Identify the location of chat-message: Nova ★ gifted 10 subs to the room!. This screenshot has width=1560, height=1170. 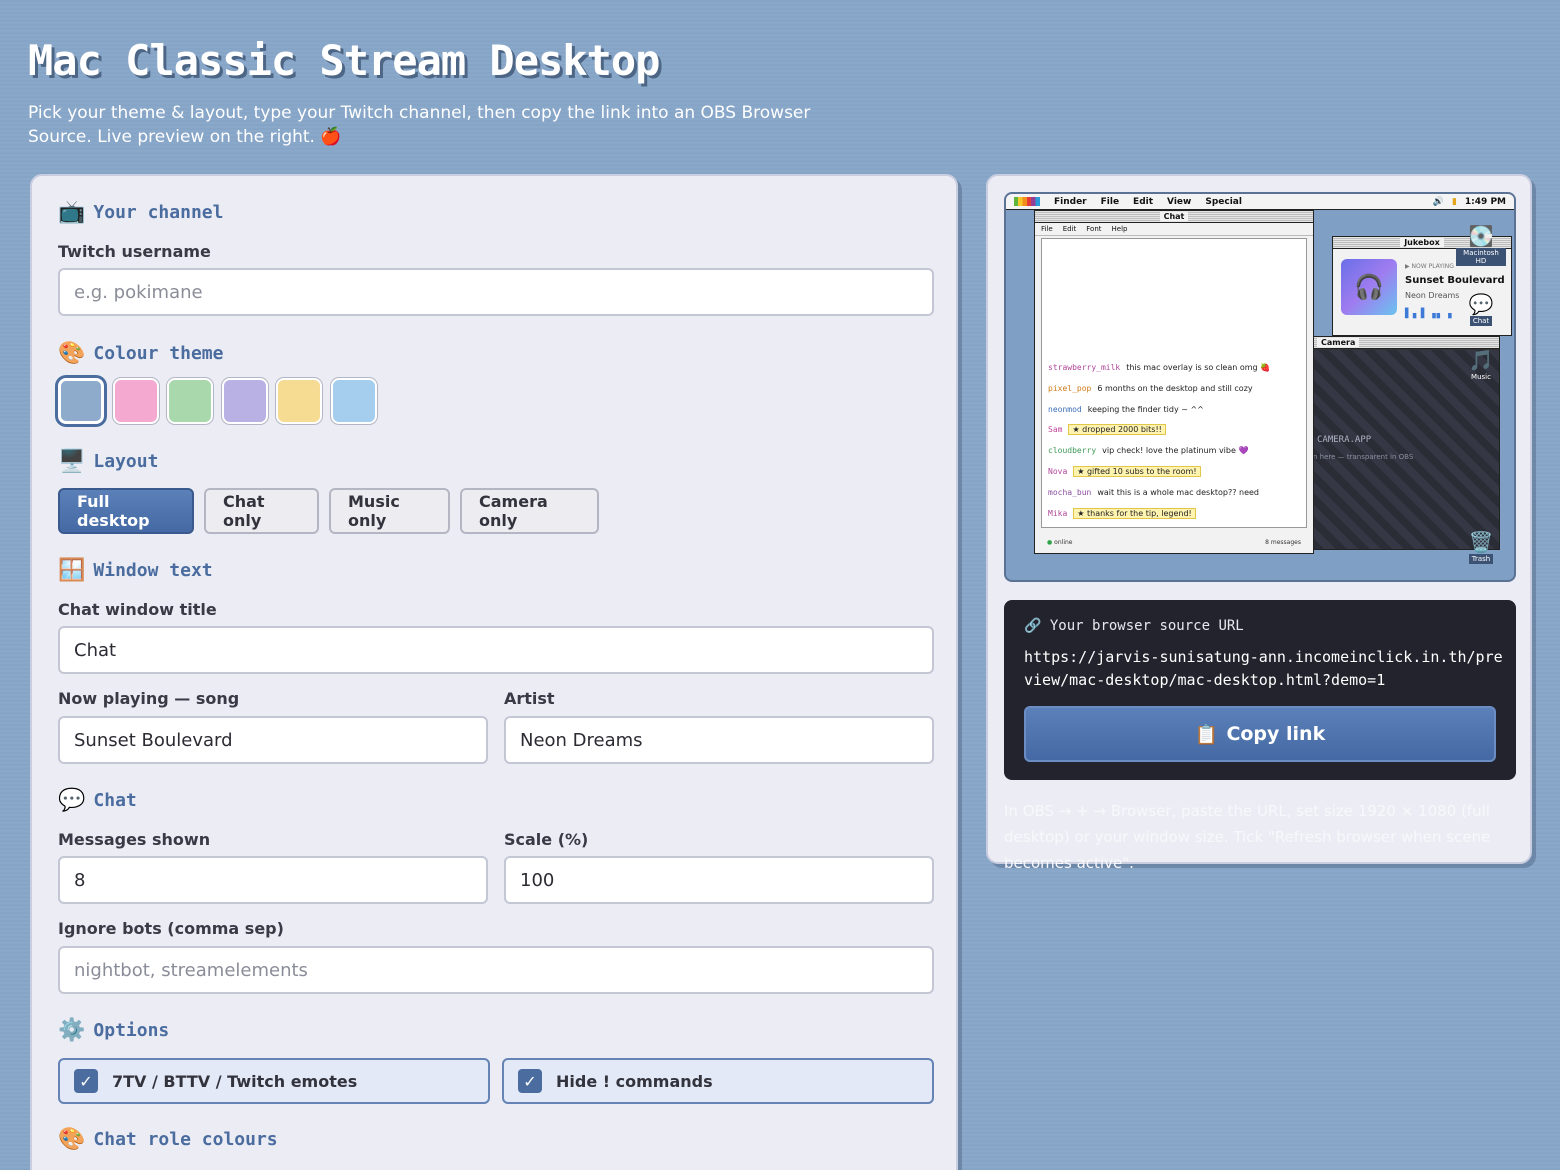
(1124, 471).